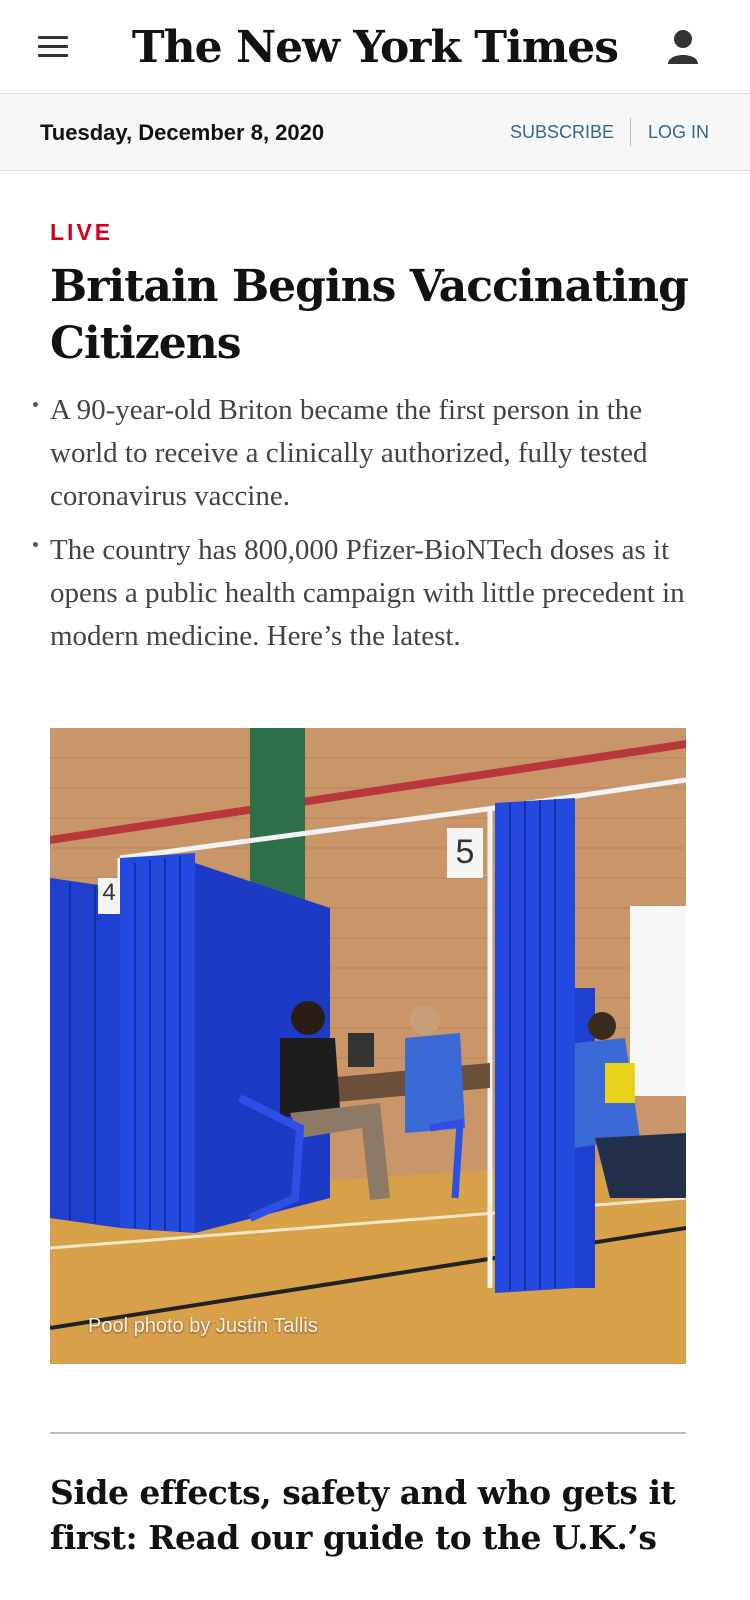 The image size is (750, 1600). I want to click on masthead: The New York Times, so click(375, 47).